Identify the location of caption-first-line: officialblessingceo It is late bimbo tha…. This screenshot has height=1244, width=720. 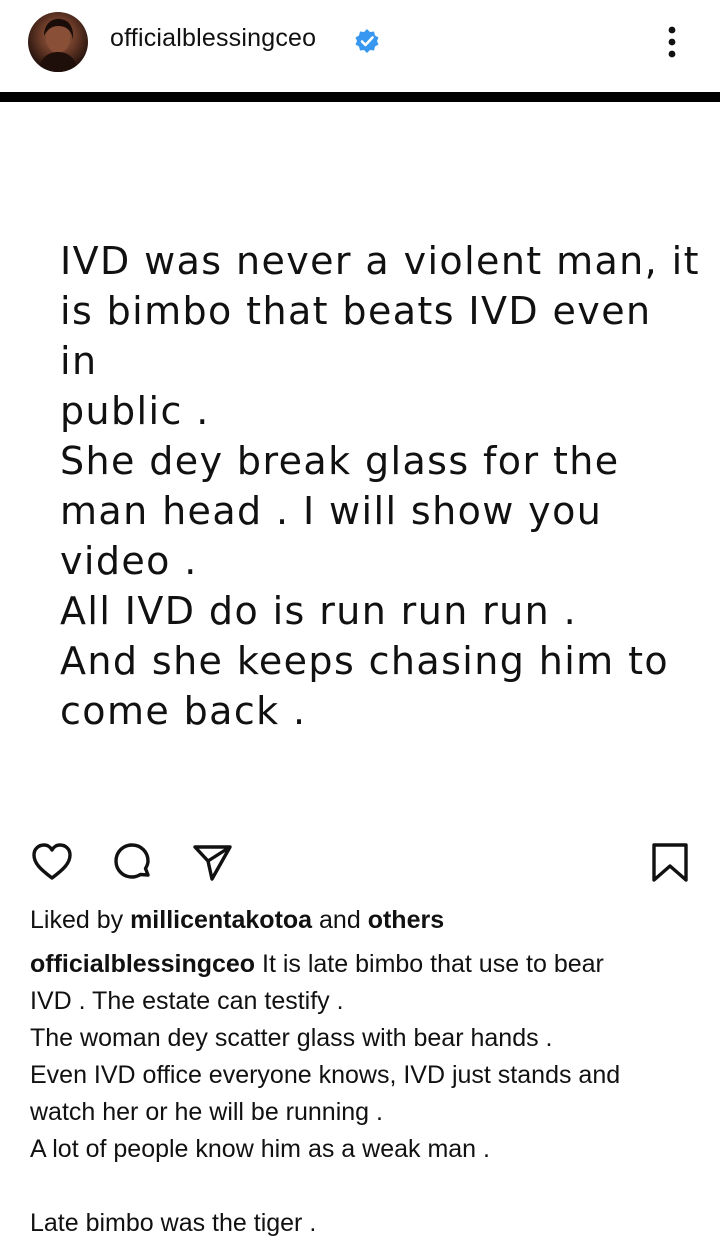
(365, 964).